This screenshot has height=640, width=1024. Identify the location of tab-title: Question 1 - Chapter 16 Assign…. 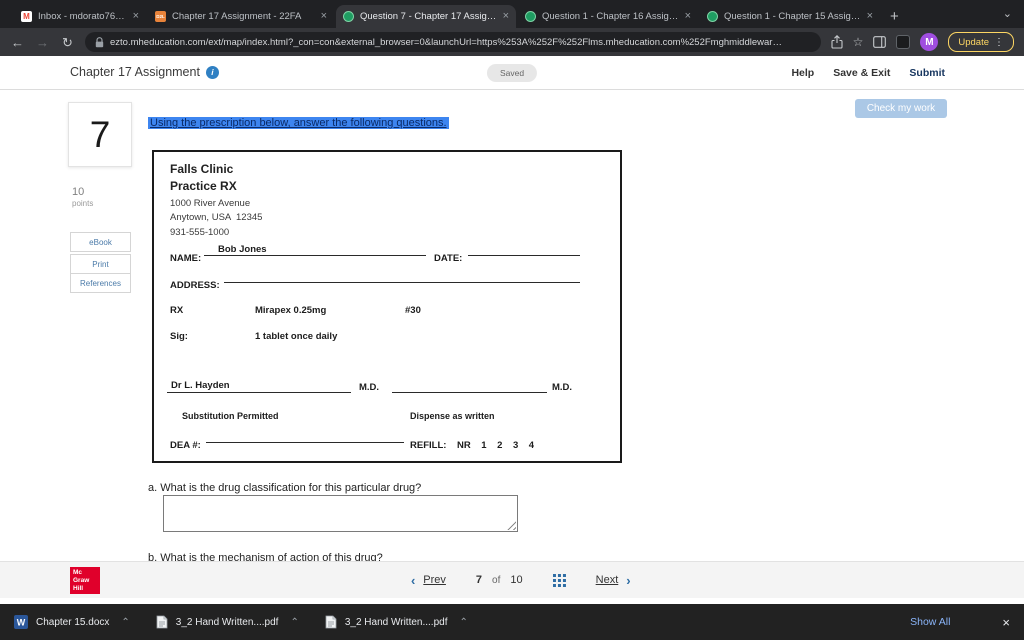
(610, 16).